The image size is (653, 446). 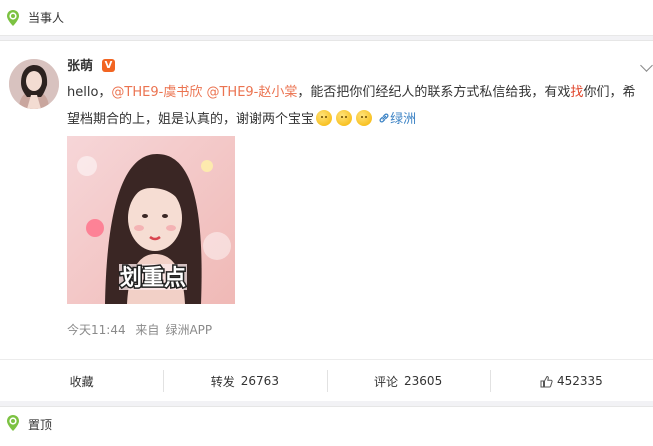 I want to click on verified-badge-icon: V, so click(x=108, y=65).